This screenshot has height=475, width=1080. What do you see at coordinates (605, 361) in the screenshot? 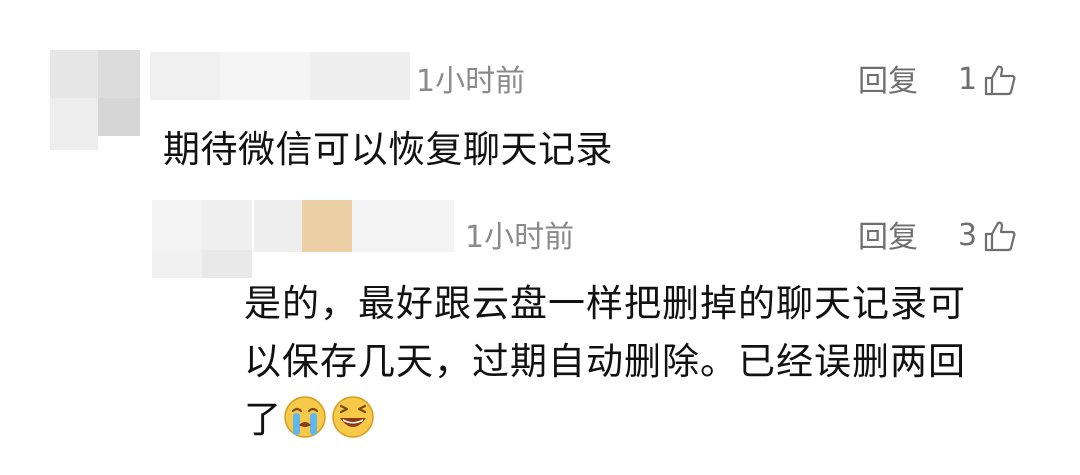
I see `comment-text-line: 以保存几天，过期自动删除。已经误删两回` at bounding box center [605, 361].